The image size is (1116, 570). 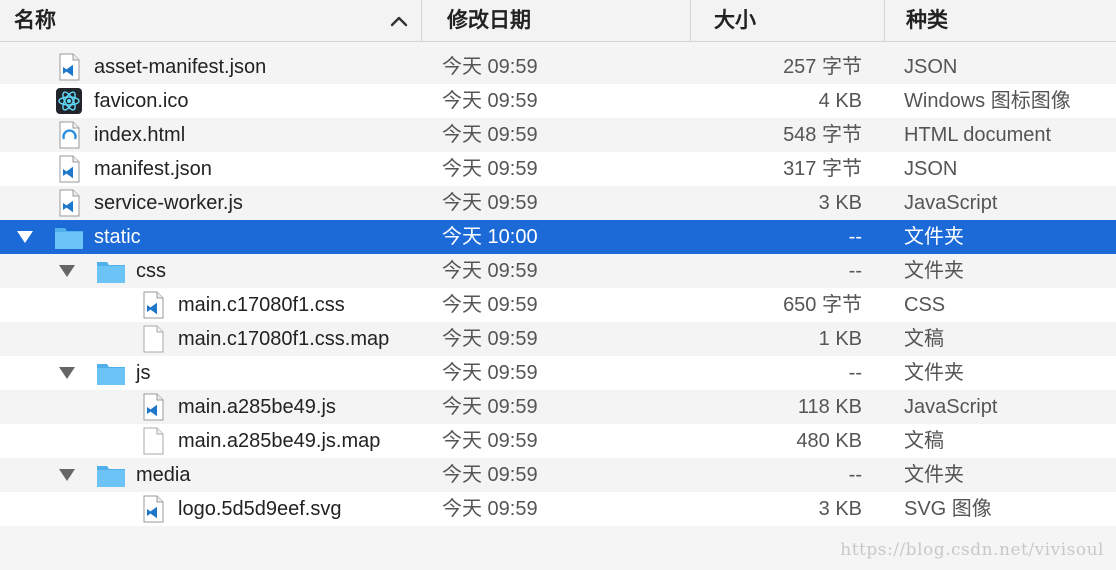 What do you see at coordinates (925, 305) in the screenshot?
I see `file-kind: CSS` at bounding box center [925, 305].